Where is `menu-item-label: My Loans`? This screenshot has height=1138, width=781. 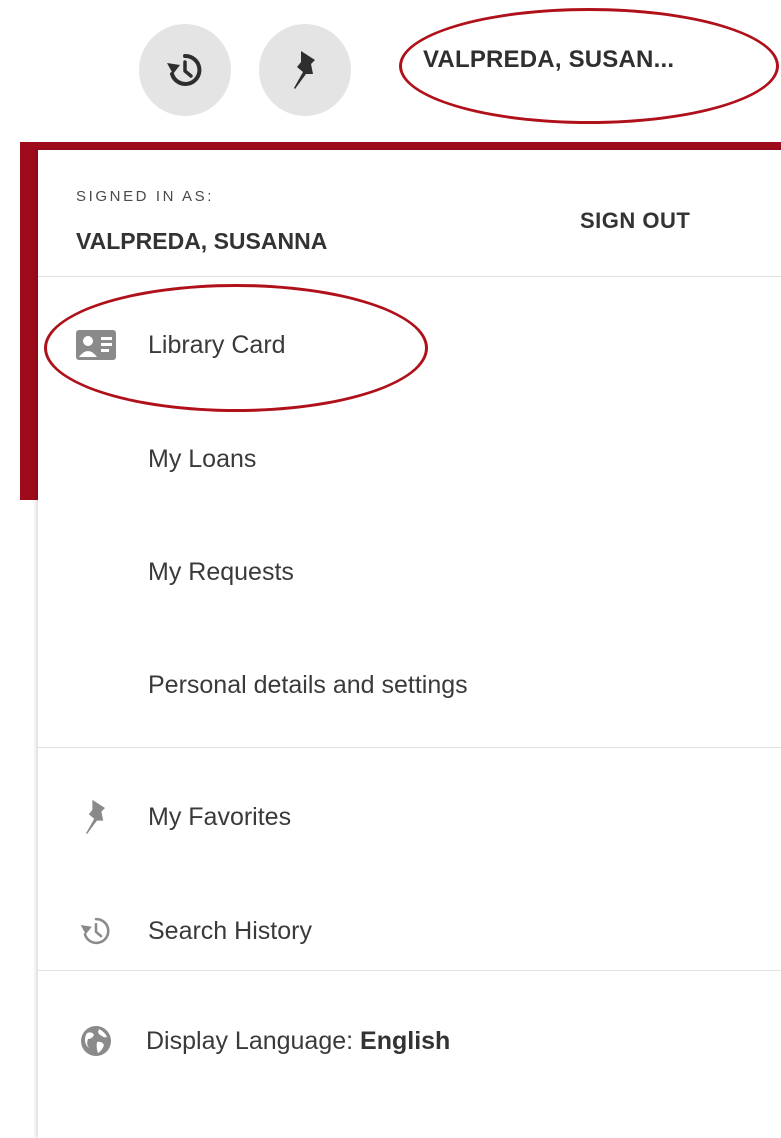
menu-item-label: My Loans is located at coordinates (202, 458).